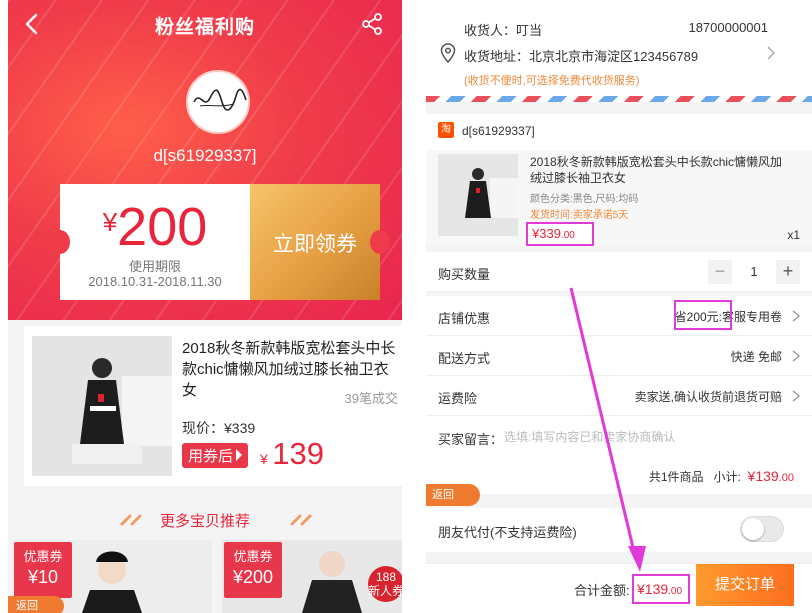  Describe the element at coordinates (154, 266) in the screenshot. I see `coupon-validity-label: 使用期限` at that location.